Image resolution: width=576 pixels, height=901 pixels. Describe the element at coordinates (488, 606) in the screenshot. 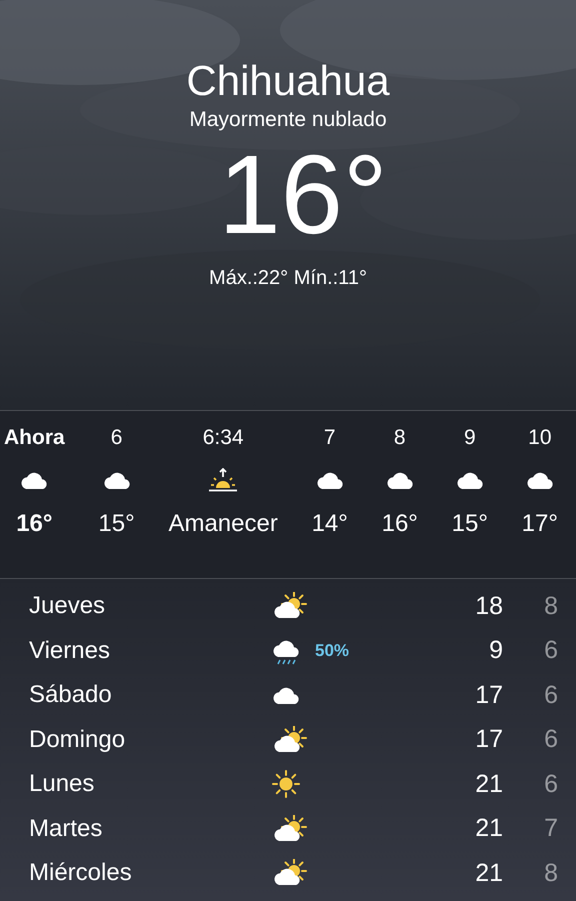

I see `high-temperature: 18` at that location.